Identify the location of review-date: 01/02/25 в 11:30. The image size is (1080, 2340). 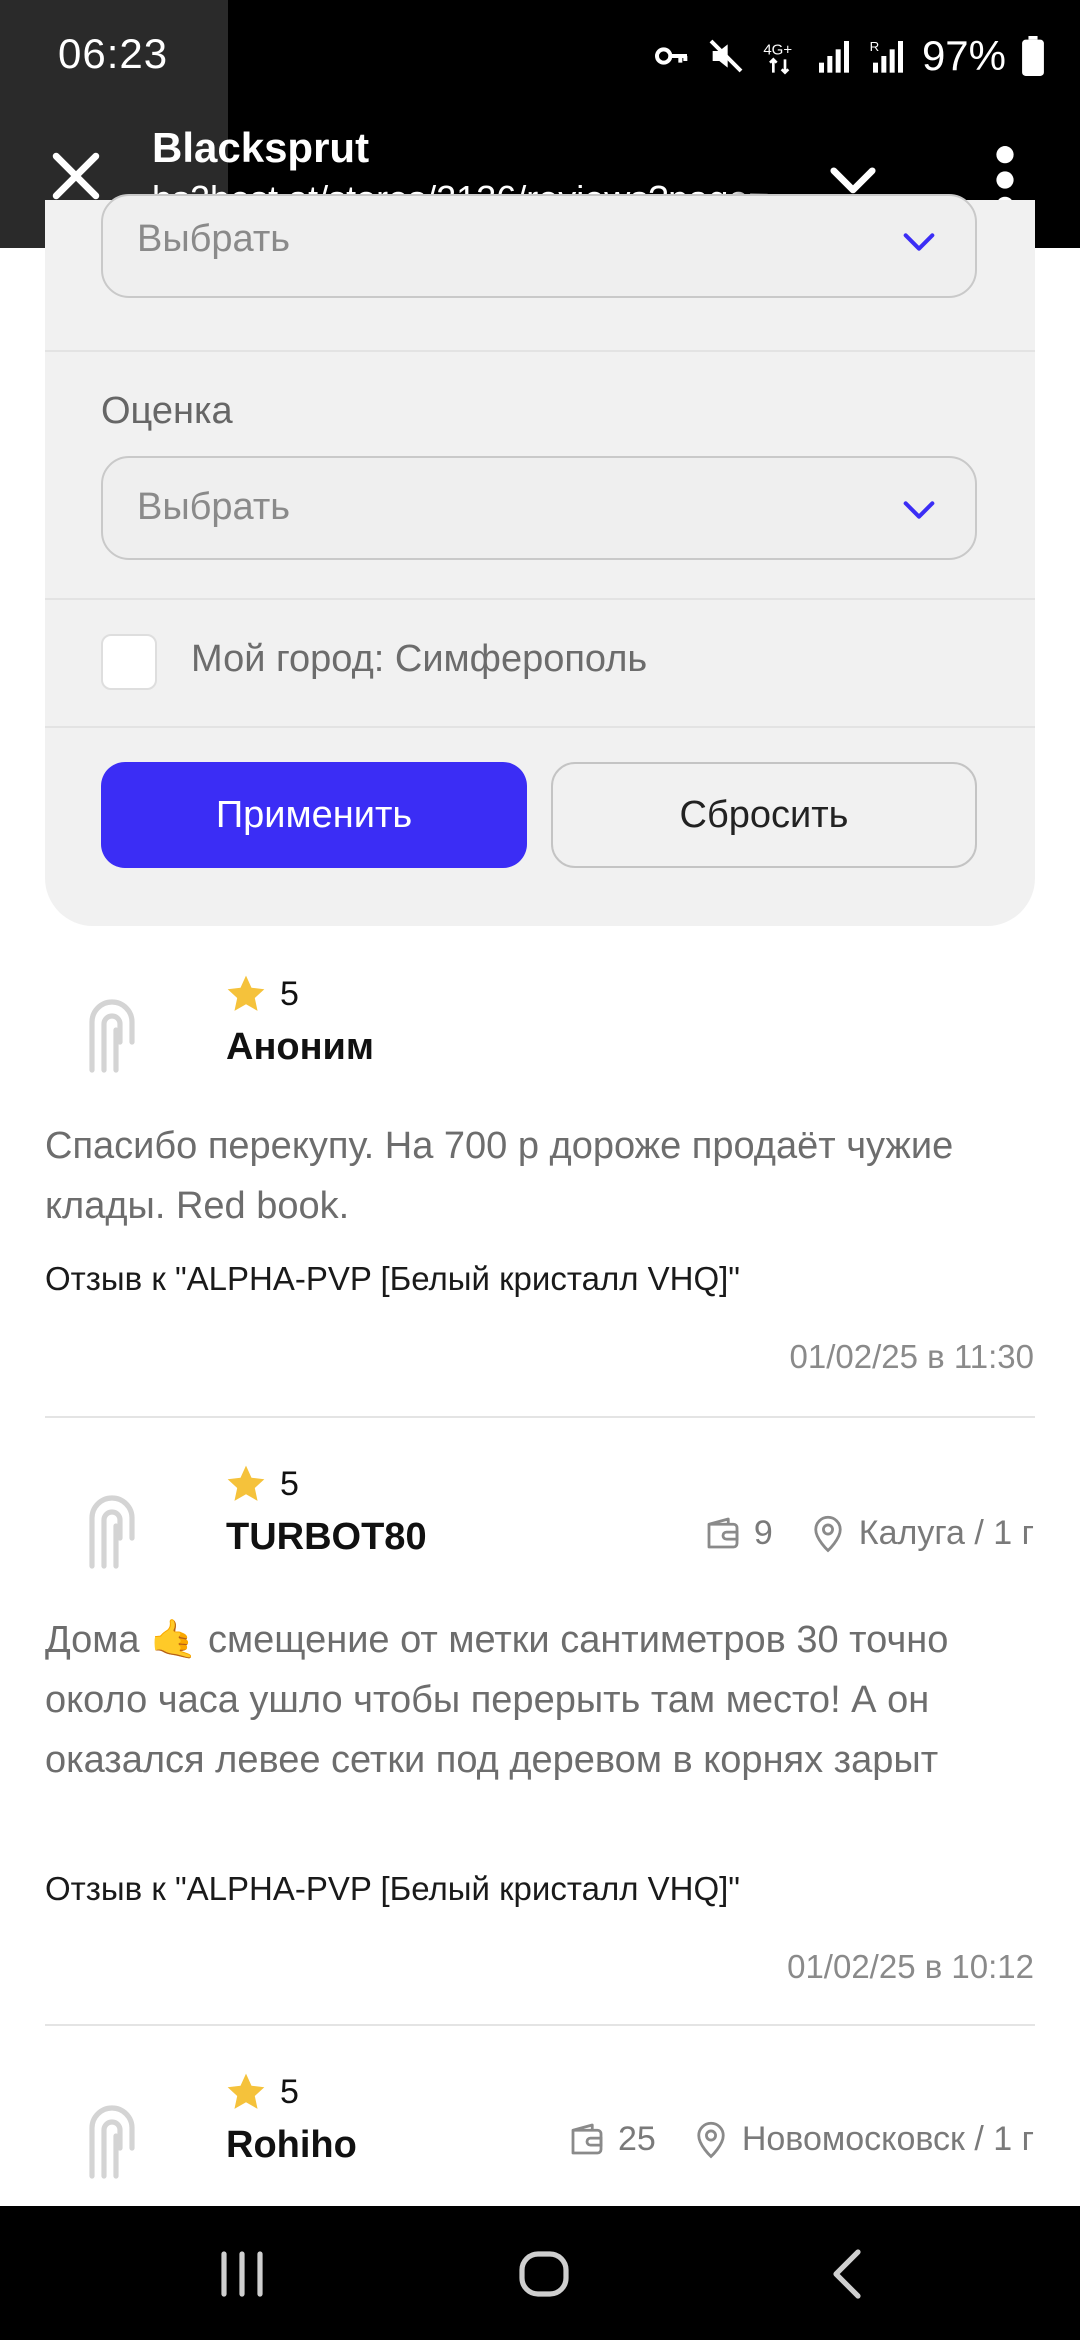
(911, 1356).